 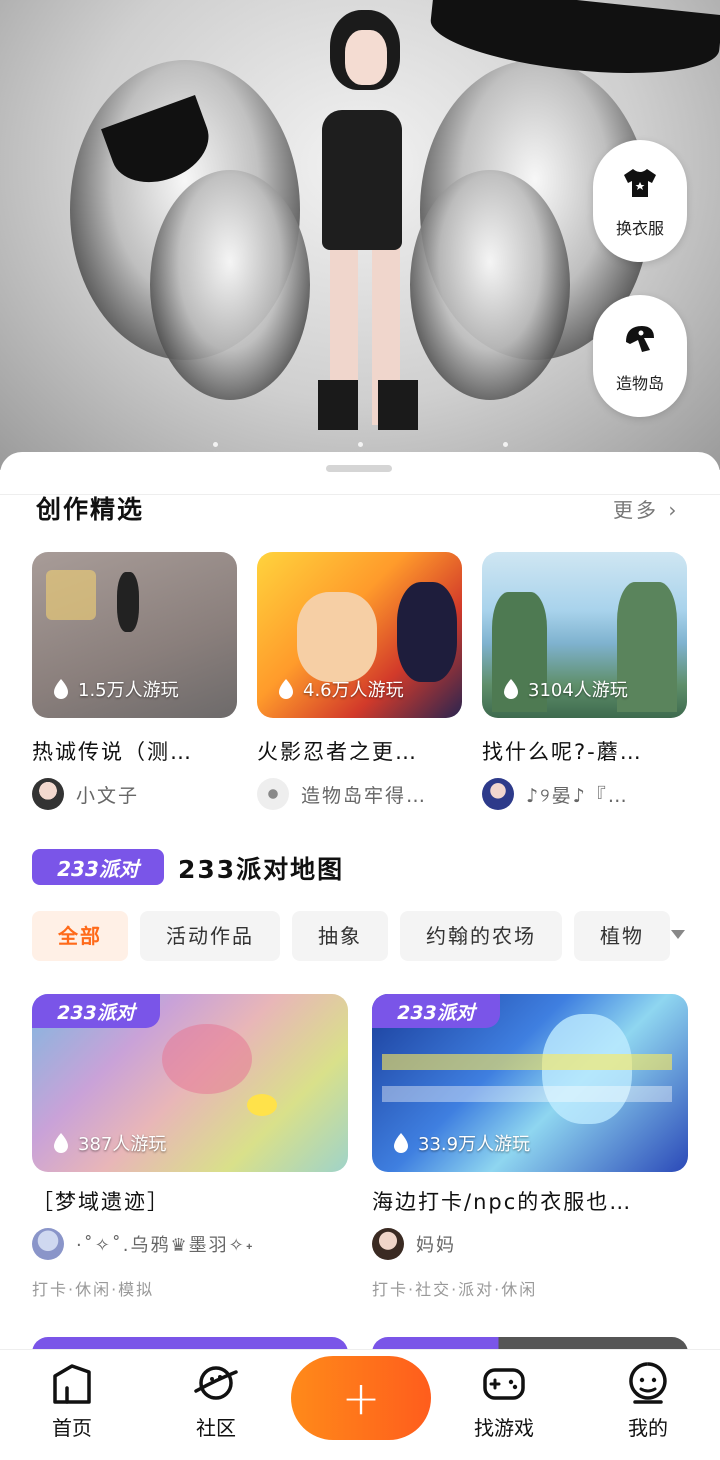 What do you see at coordinates (72, 1428) in the screenshot?
I see `nav-home-label: 首页` at bounding box center [72, 1428].